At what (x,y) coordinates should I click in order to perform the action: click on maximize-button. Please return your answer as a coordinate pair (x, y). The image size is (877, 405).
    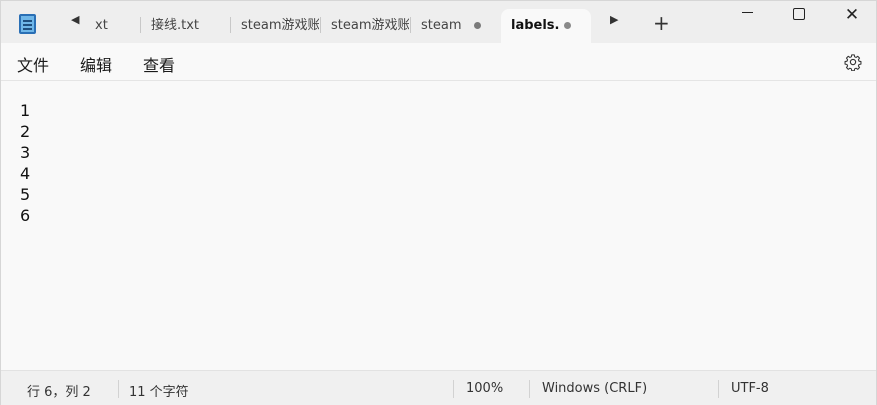
    Looking at the image, I should click on (799, 17).